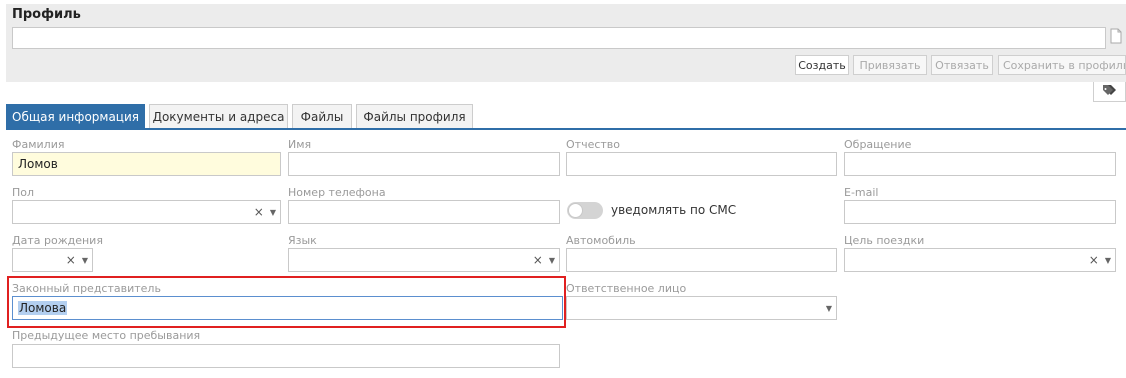 This screenshot has height=378, width=1126. Describe the element at coordinates (424, 212) in the screenshot. I see `phone-input` at that location.